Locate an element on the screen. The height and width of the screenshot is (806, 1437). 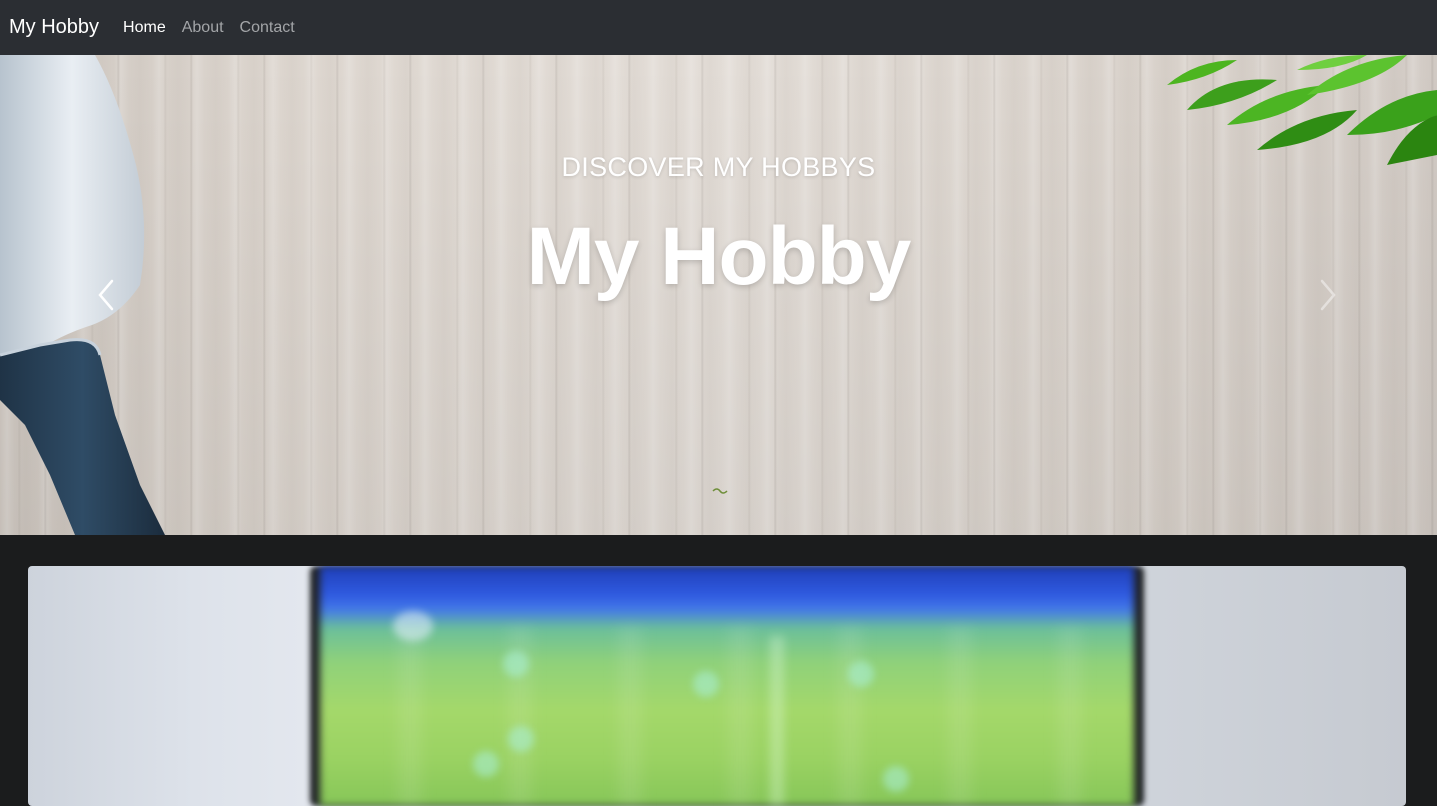
tv-field-stripes is located at coordinates (727, 716).